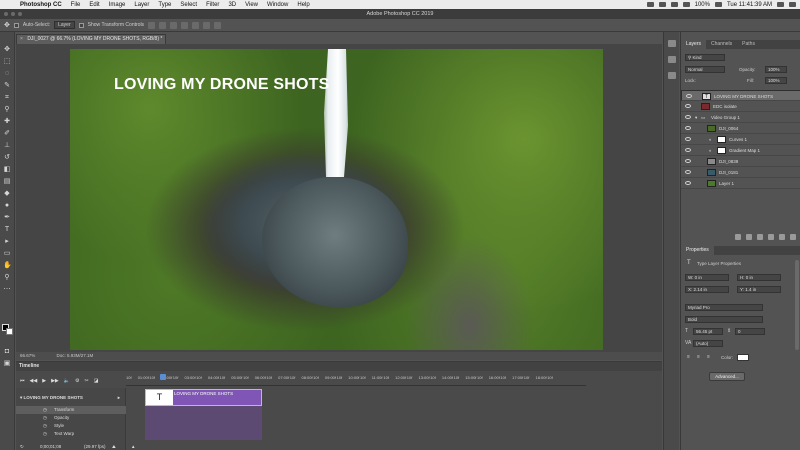 The width and height of the screenshot is (800, 450). Describe the element at coordinates (694, 44) in the screenshot. I see `tab-layers: Layers` at that location.